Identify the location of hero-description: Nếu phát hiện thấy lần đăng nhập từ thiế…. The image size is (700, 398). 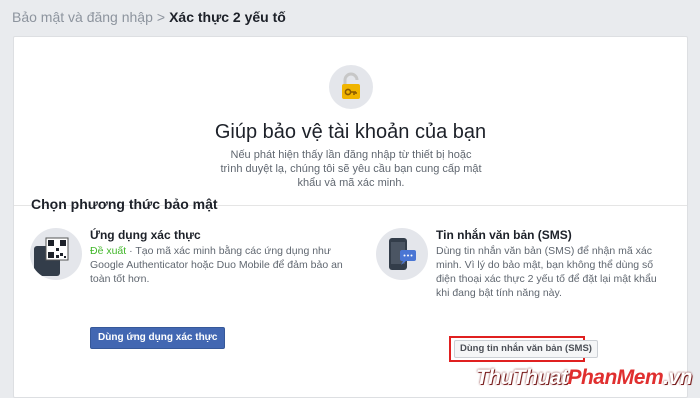
(351, 169).